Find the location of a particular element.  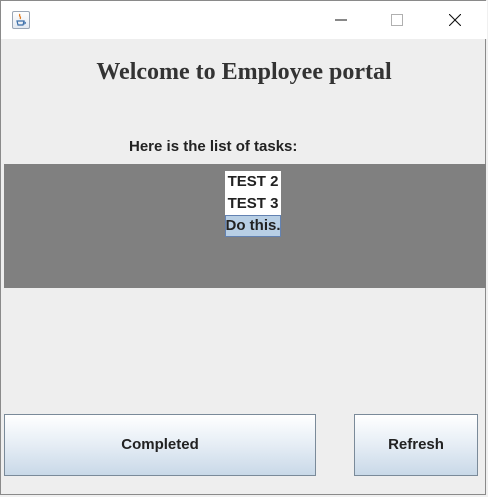

close-button is located at coordinates (455, 20).